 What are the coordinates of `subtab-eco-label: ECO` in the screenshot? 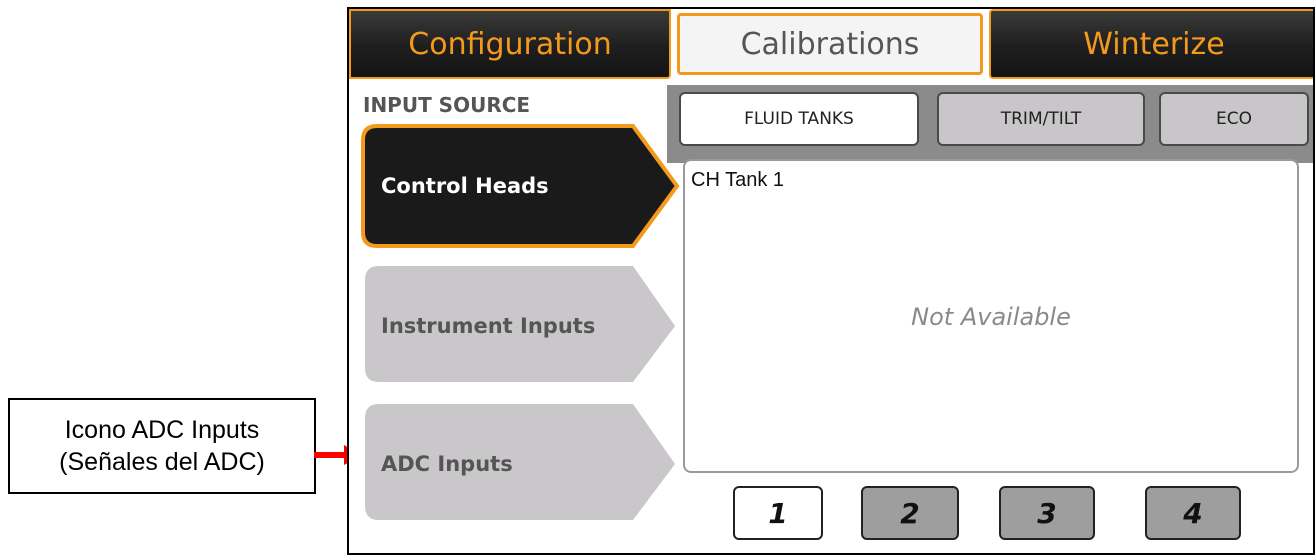 It's located at (1234, 119).